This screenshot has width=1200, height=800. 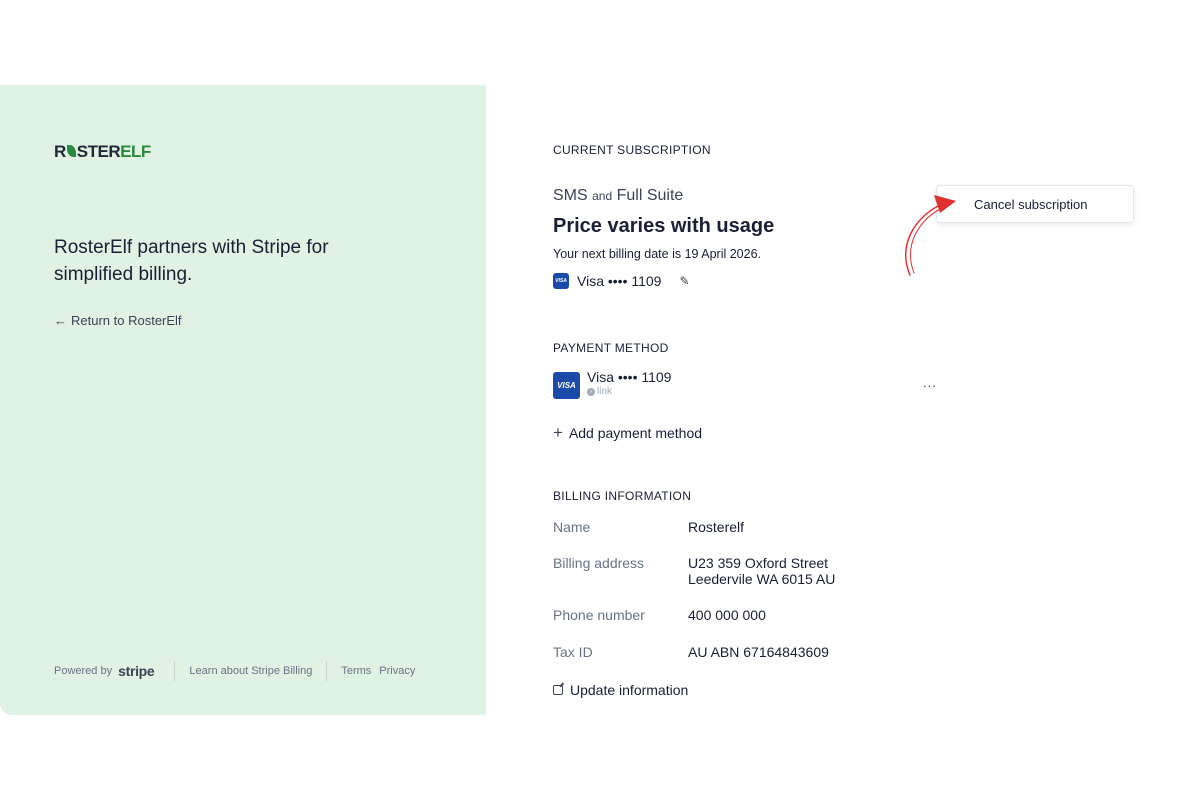 I want to click on logo-text-r: R, so click(x=60, y=151).